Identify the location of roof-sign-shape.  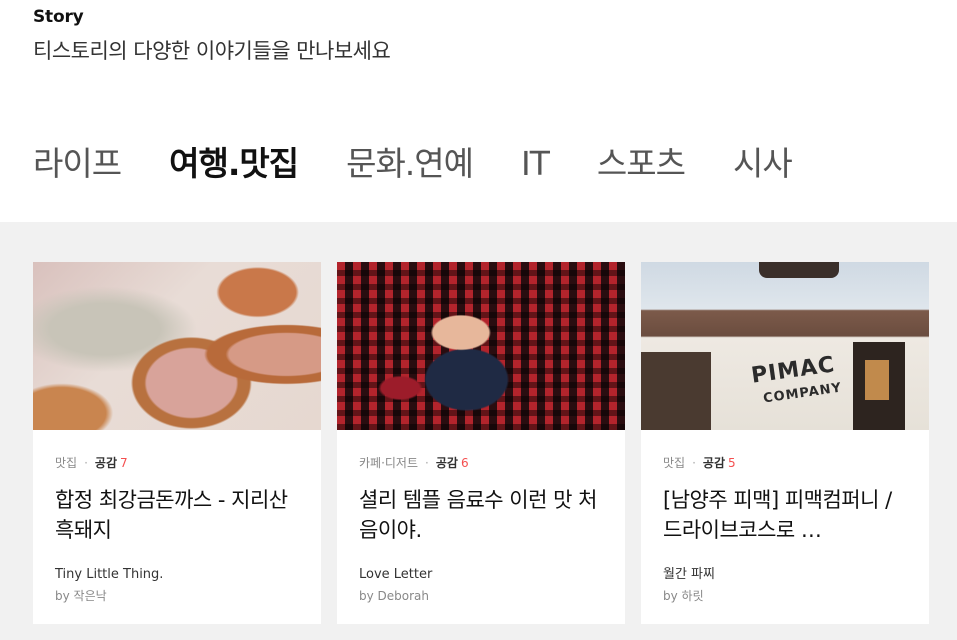
(799, 270).